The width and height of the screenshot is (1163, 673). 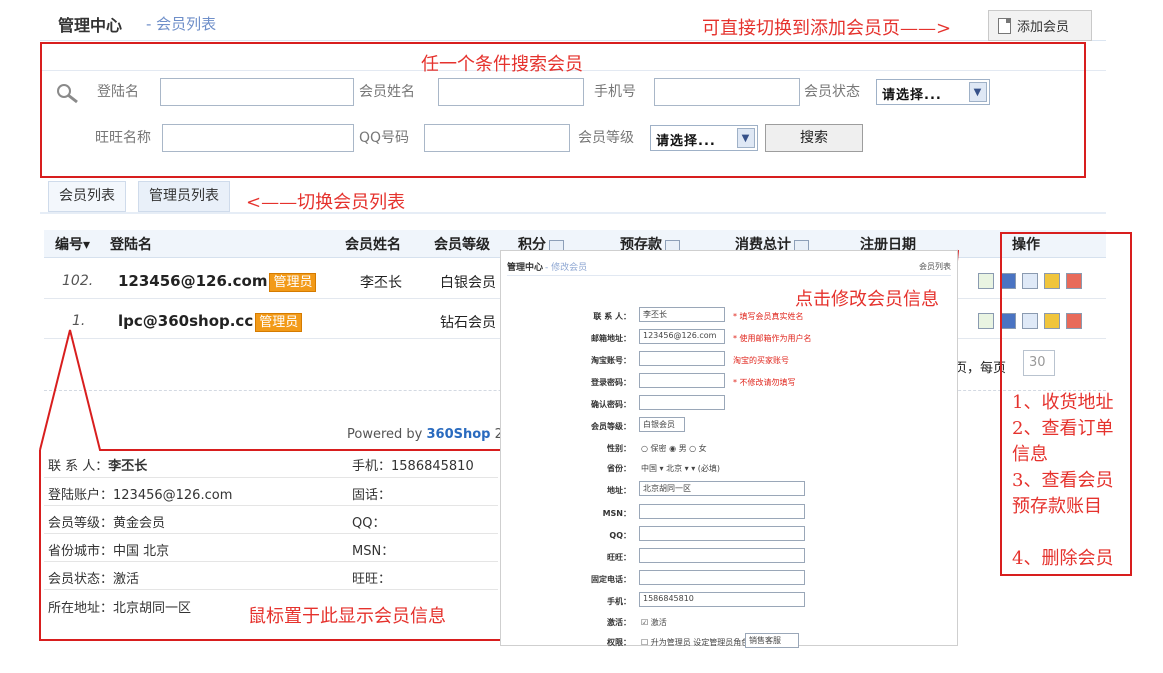 What do you see at coordinates (619, 468) in the screenshot?
I see `form-province-label: 省份：` at bounding box center [619, 468].